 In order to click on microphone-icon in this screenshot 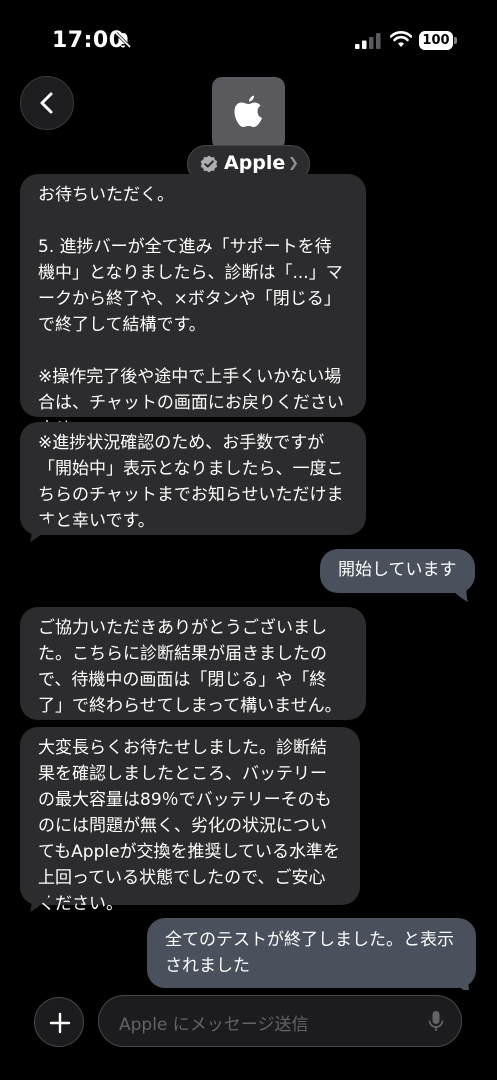, I will do `click(436, 1022)`.